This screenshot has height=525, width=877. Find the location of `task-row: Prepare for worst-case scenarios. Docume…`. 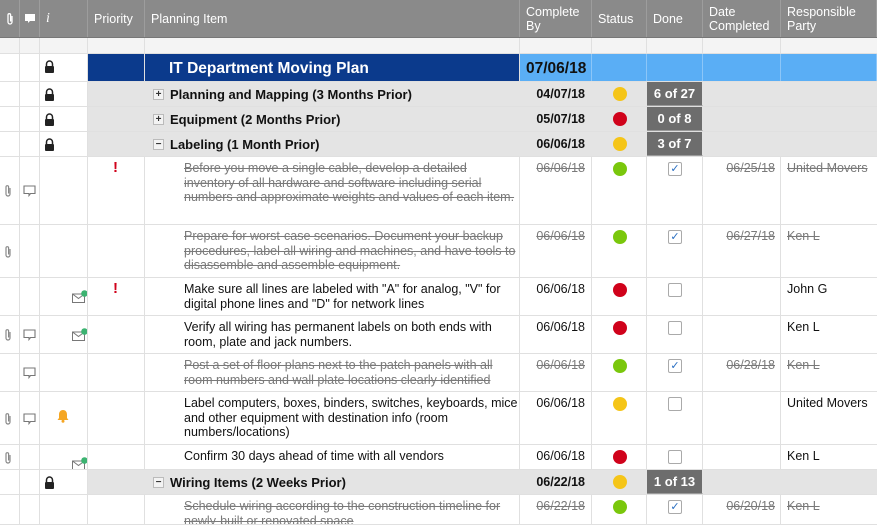

task-row: Prepare for worst-case scenarios. Docume… is located at coordinates (438, 251).